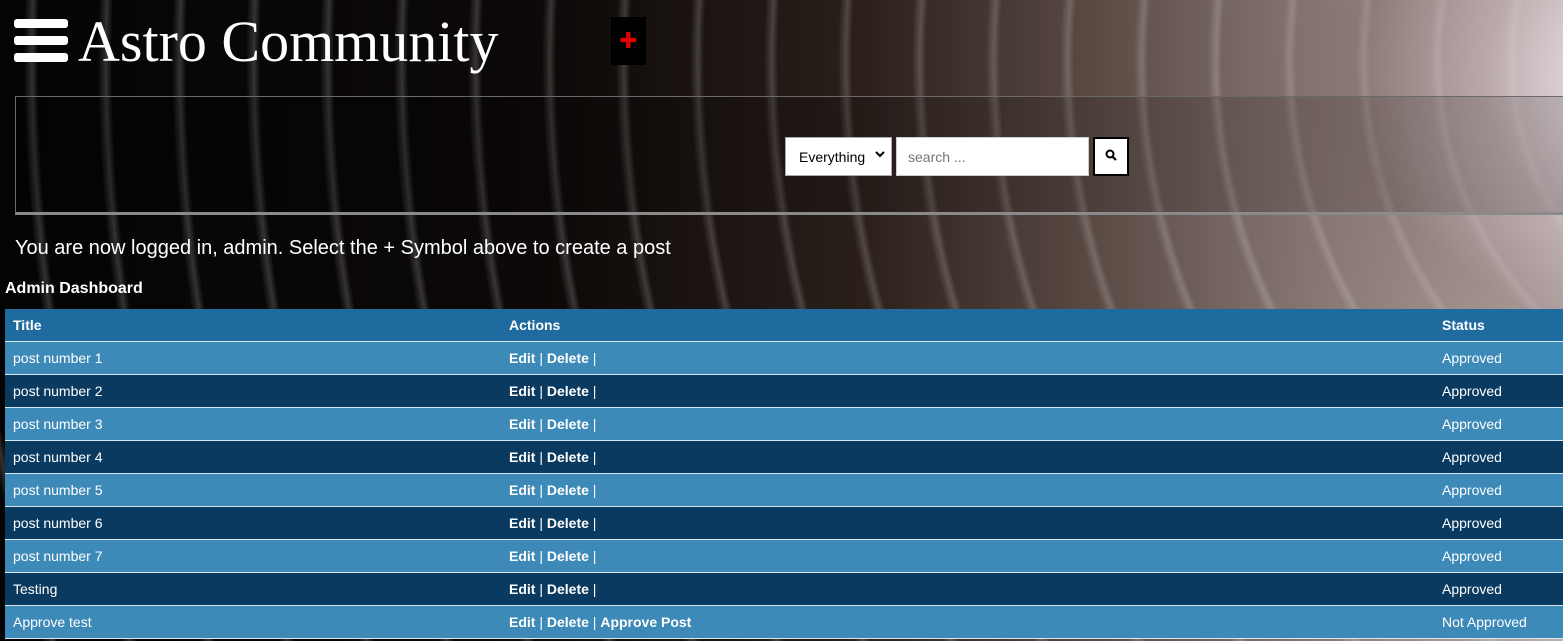 The image size is (1563, 641). What do you see at coordinates (253, 325) in the screenshot?
I see `column-header-title: Title` at bounding box center [253, 325].